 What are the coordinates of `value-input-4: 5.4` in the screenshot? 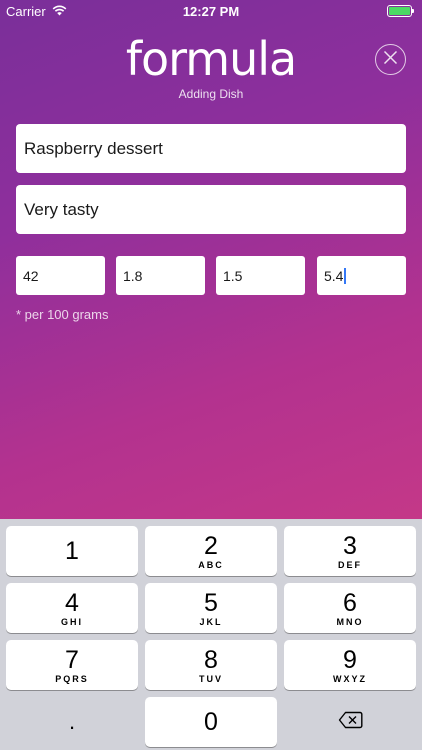 It's located at (361, 275).